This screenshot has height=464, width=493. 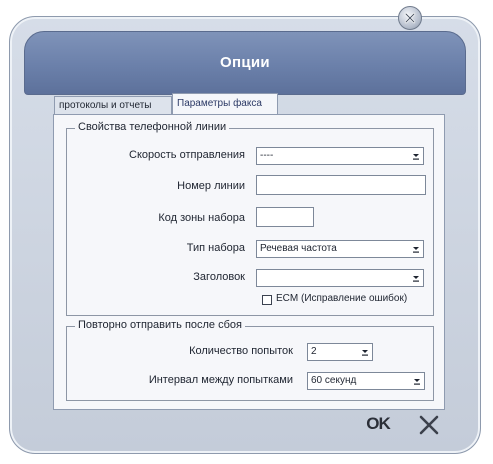 I want to click on dialog-header: Опции, so click(x=245, y=63).